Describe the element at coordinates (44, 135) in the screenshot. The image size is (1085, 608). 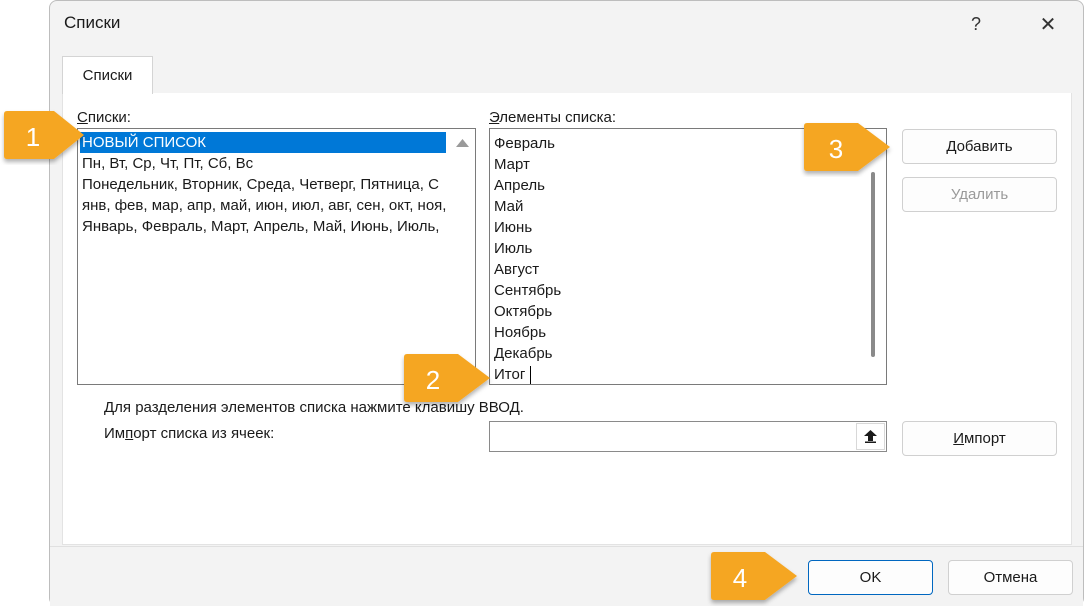
I see `callout-marker-1: 1` at that location.